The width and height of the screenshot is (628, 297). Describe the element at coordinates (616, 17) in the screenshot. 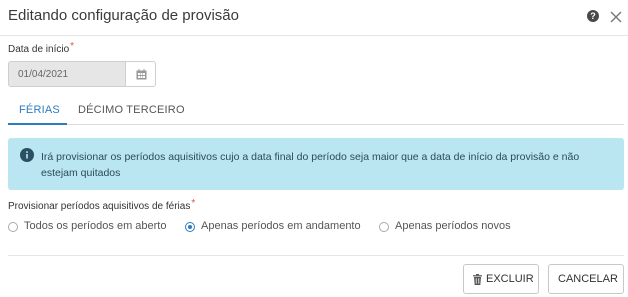

I see `close-icon` at that location.